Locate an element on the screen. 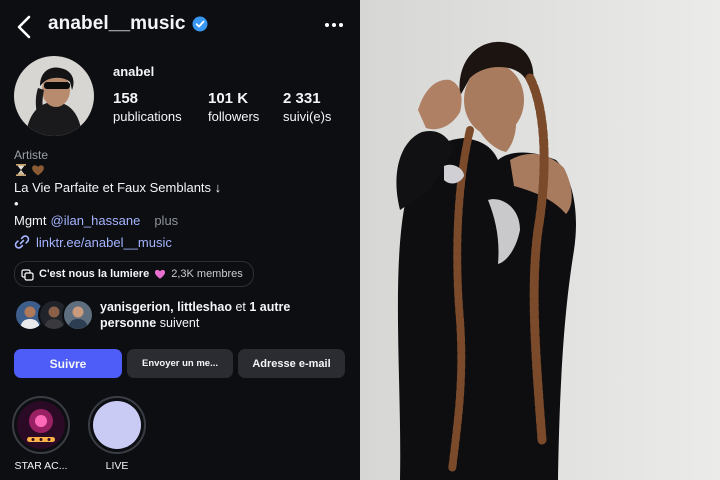 Image resolution: width=720 pixels, height=480 pixels. profile-header: anabel__music is located at coordinates (128, 24).